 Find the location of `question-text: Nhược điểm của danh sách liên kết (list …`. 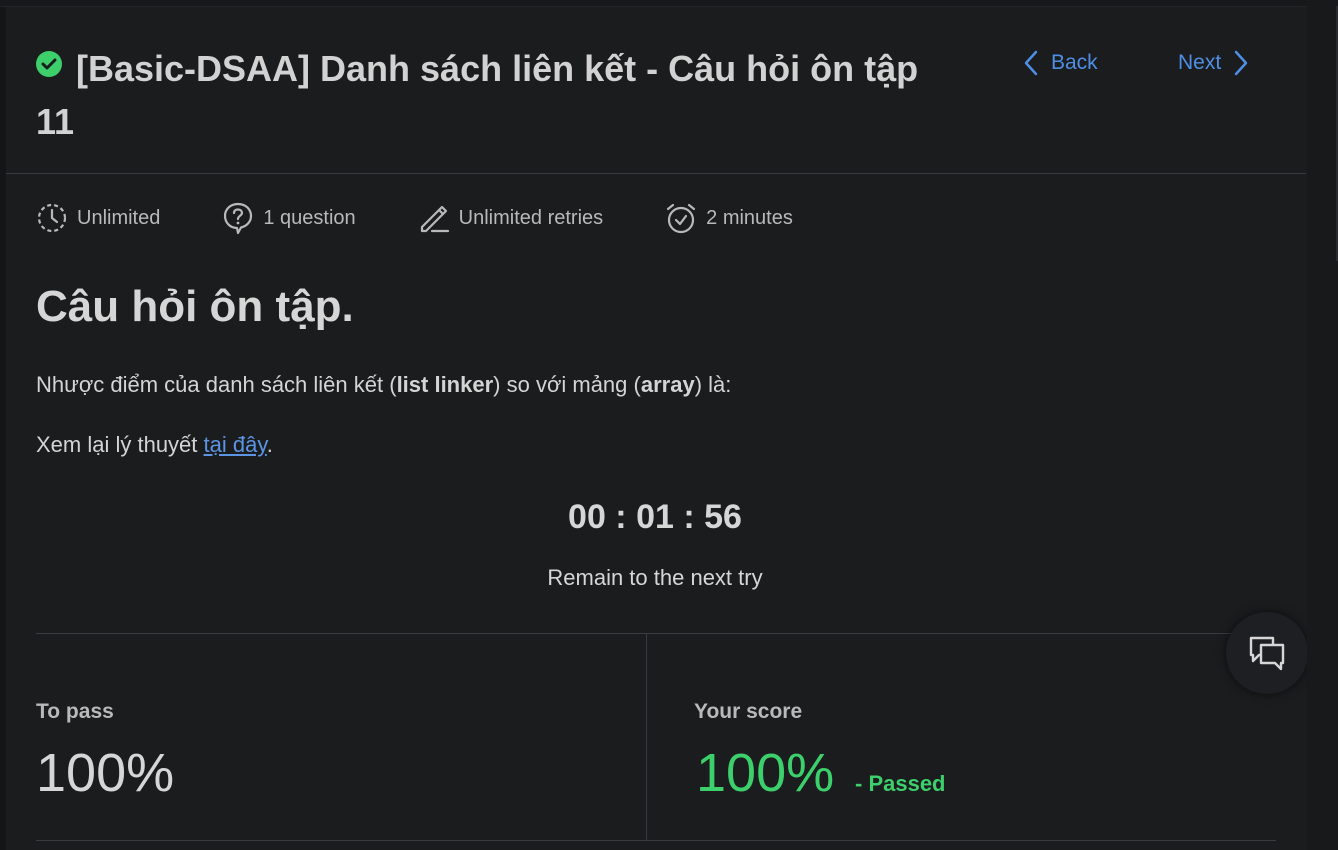

question-text: Nhược điểm của danh sách liên kết (list … is located at coordinates (383, 385).